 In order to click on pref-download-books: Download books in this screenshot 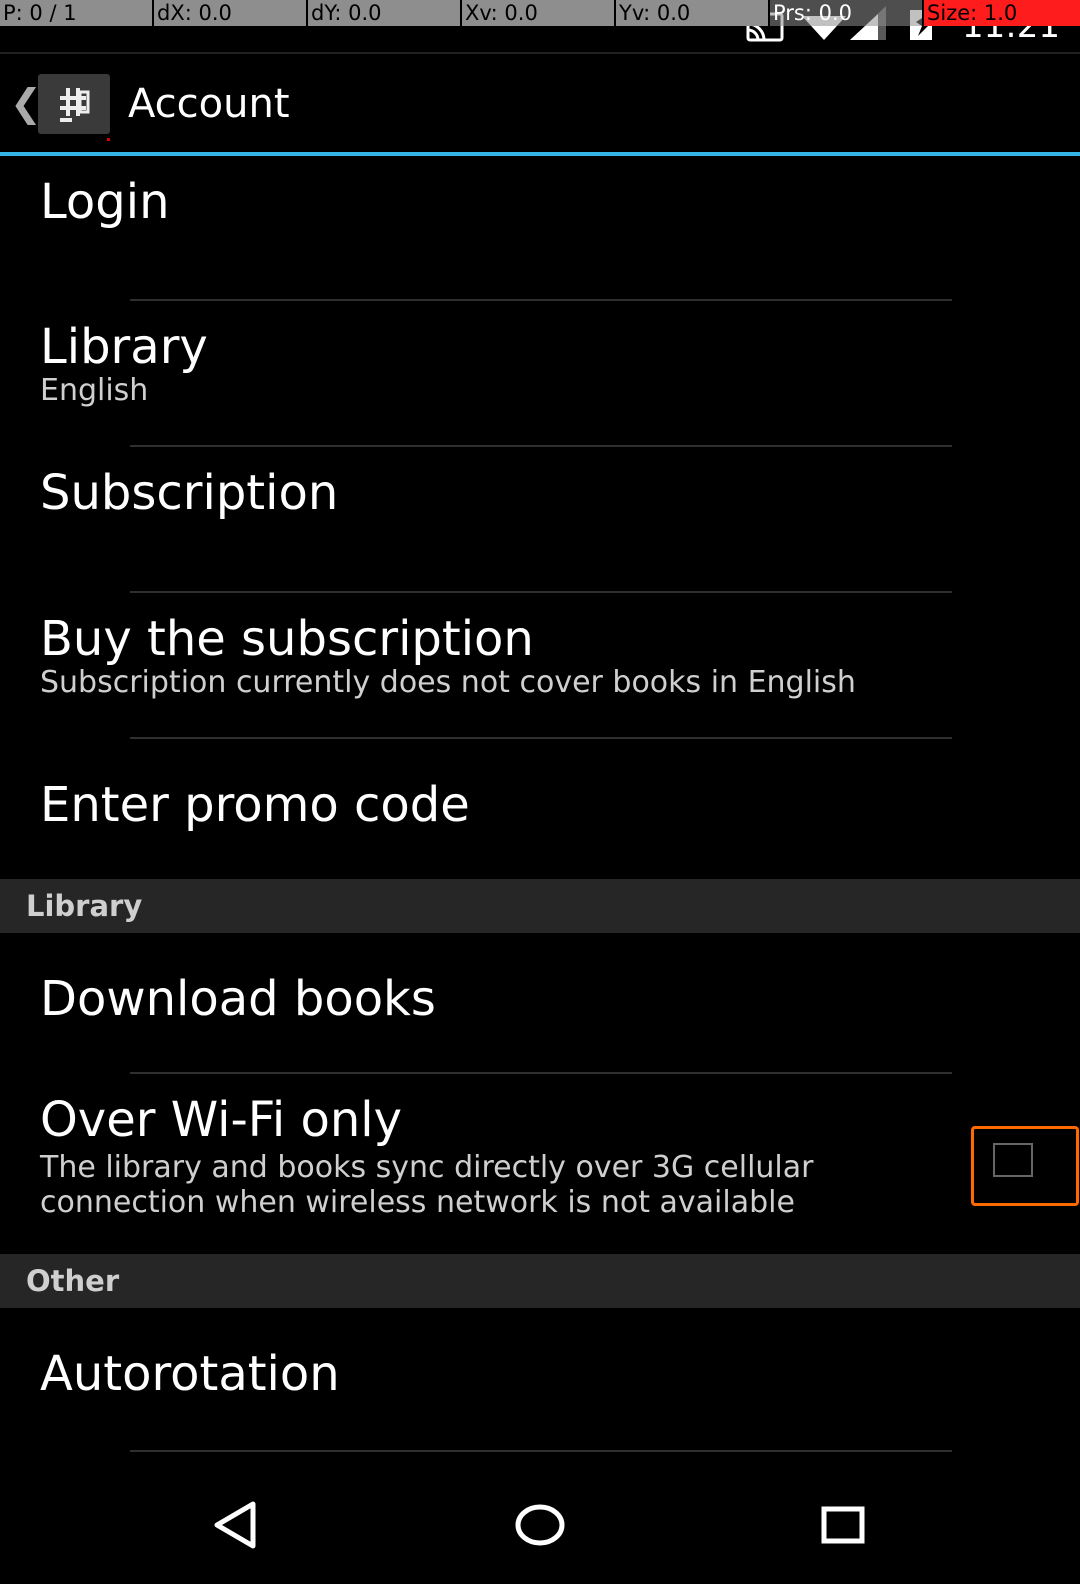, I will do `click(540, 1003)`.